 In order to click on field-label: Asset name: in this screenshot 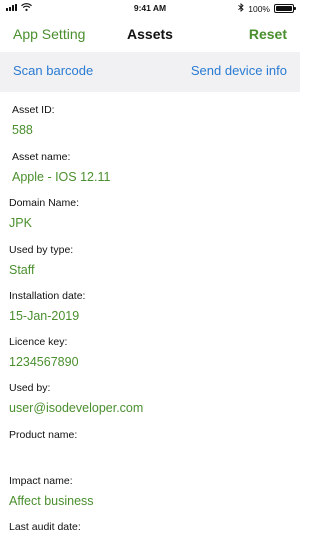, I will do `click(41, 157)`.